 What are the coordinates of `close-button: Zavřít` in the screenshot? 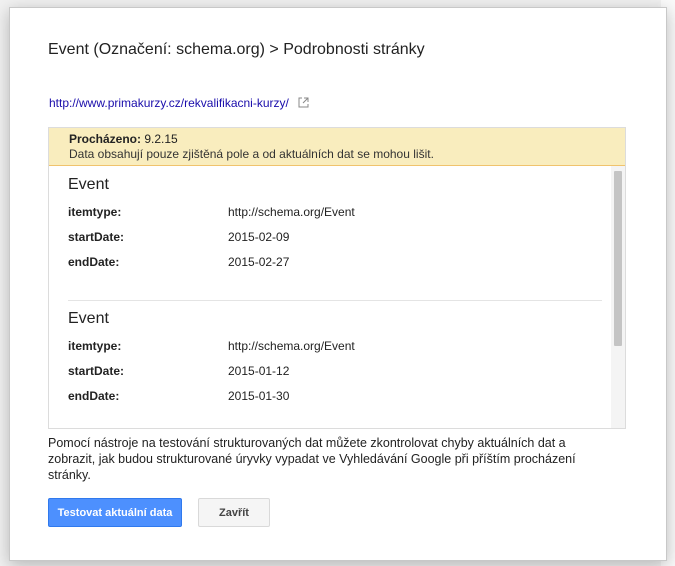 It's located at (234, 512).